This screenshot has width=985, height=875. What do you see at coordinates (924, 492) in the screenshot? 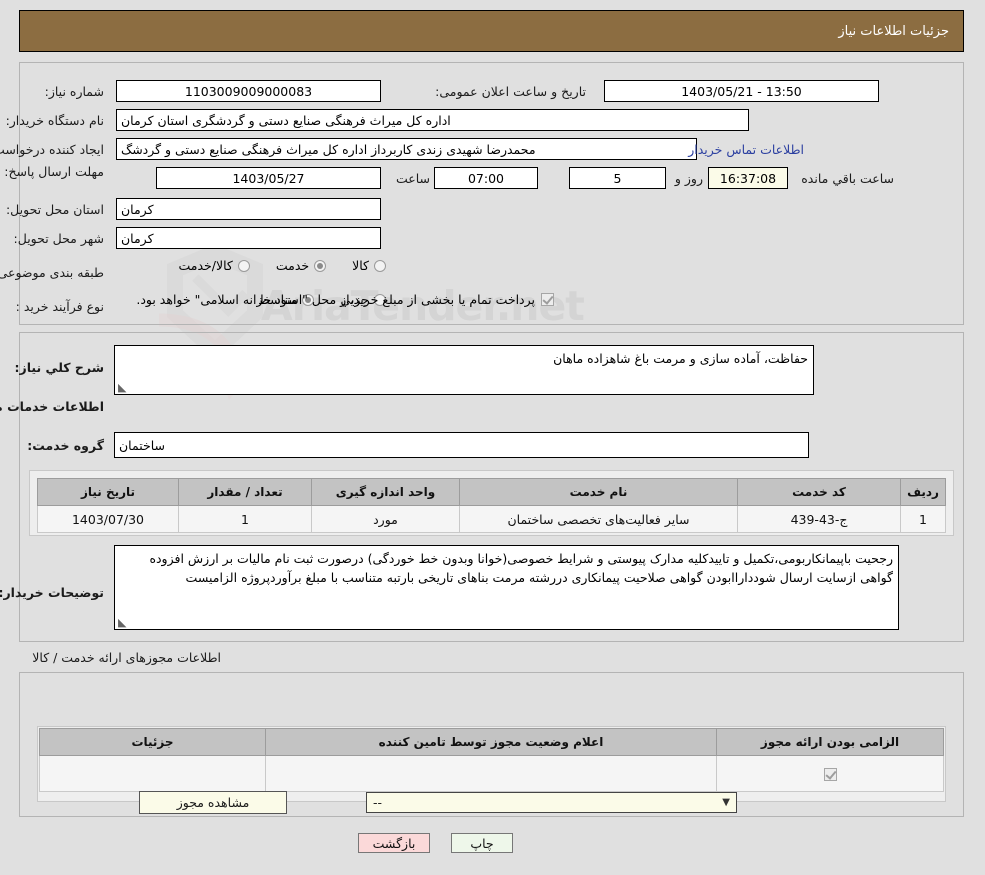
I see `col-row: ردیف` at bounding box center [924, 492].